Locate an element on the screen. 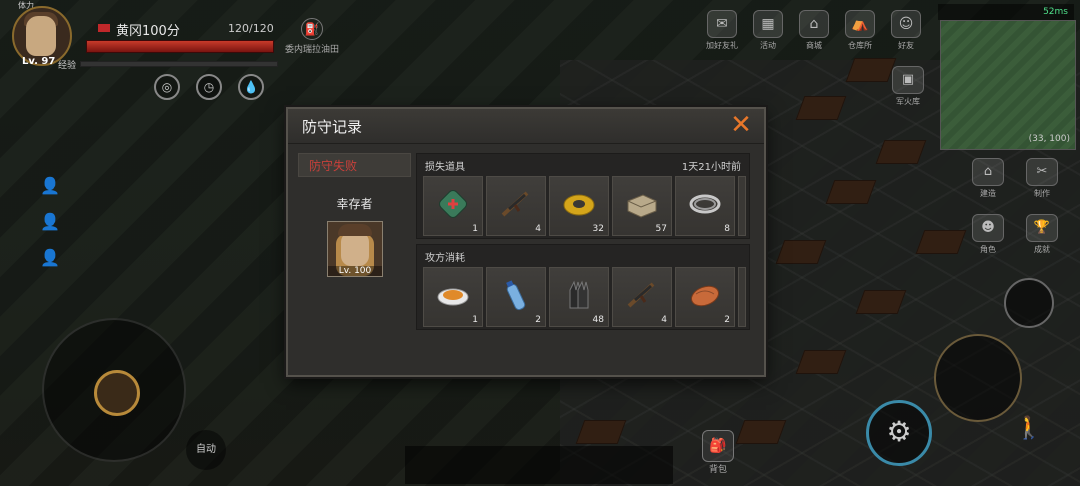  event-label: 活动 is located at coordinates (768, 45).